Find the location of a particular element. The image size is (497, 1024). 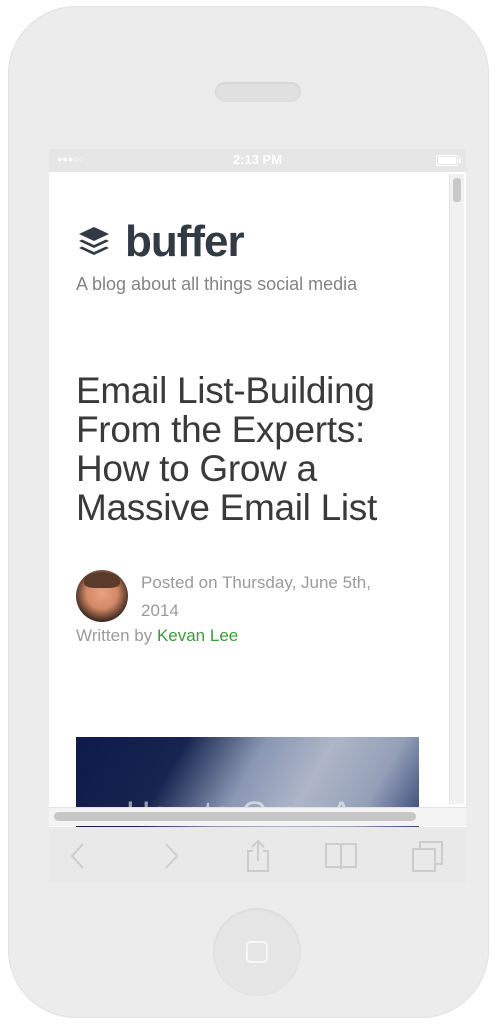

vertical-scrollbar is located at coordinates (456, 489).